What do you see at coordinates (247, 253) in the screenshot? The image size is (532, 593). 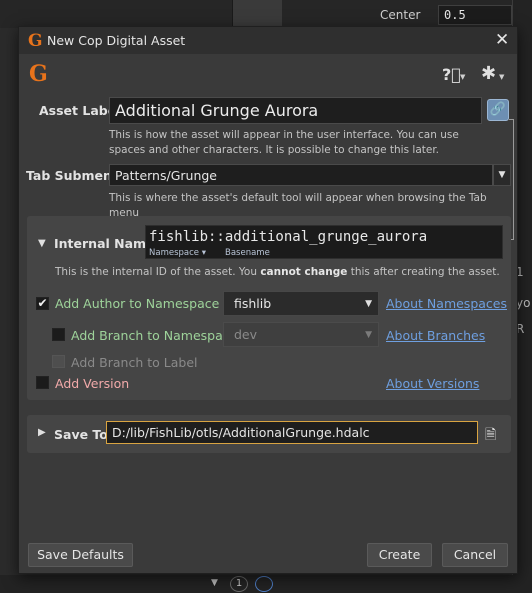 I see `basename-sublabel: Basename` at bounding box center [247, 253].